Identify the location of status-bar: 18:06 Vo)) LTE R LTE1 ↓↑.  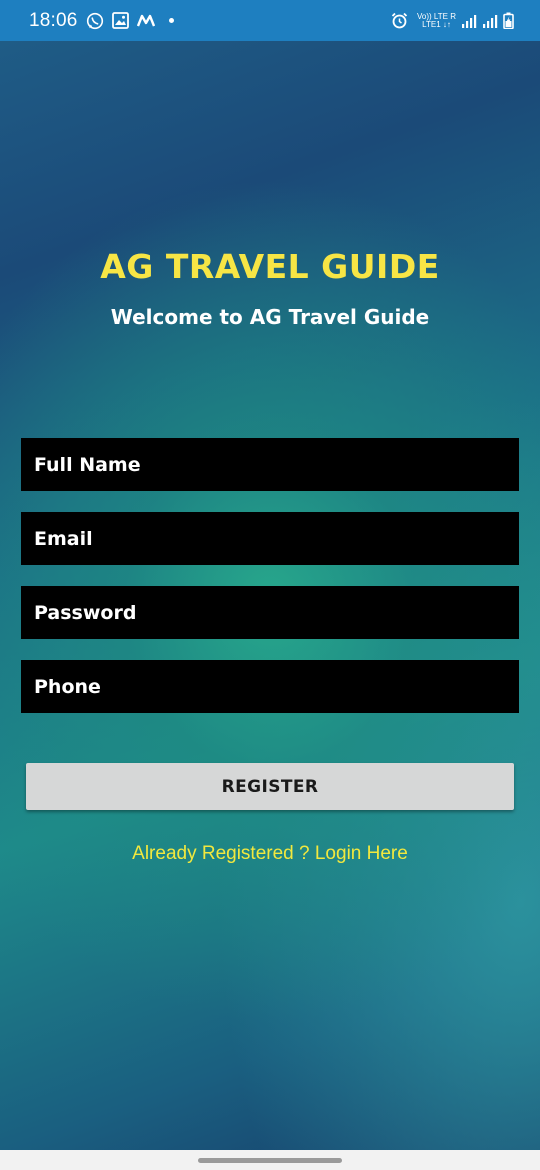
(270, 20).